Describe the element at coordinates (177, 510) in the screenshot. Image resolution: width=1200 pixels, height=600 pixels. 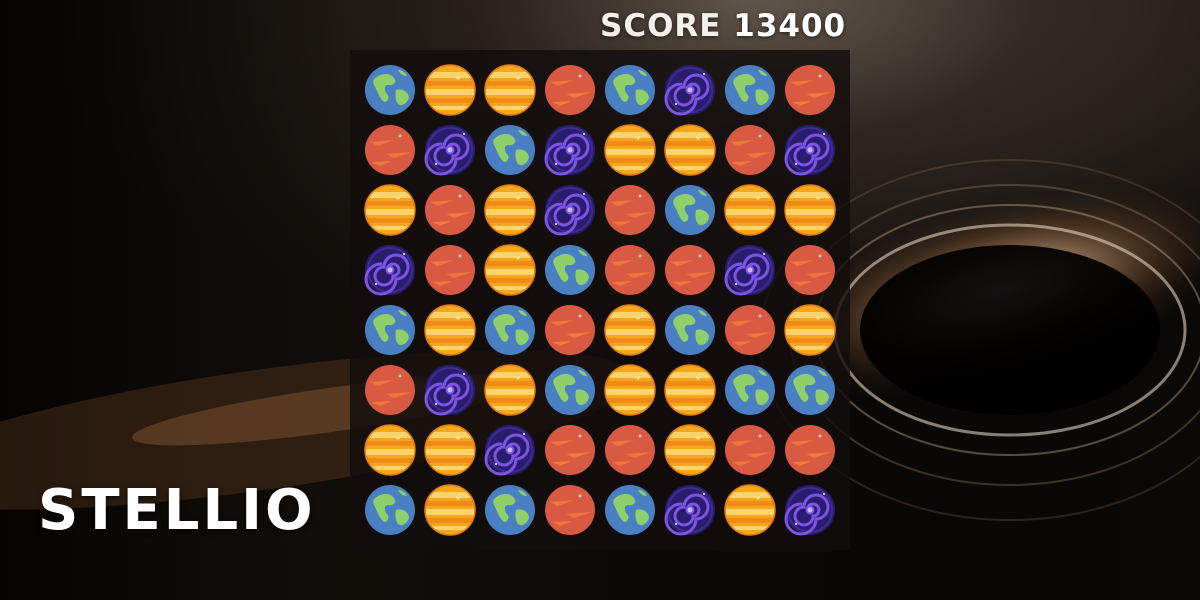
I see `game-title-logo: STELLIO` at that location.